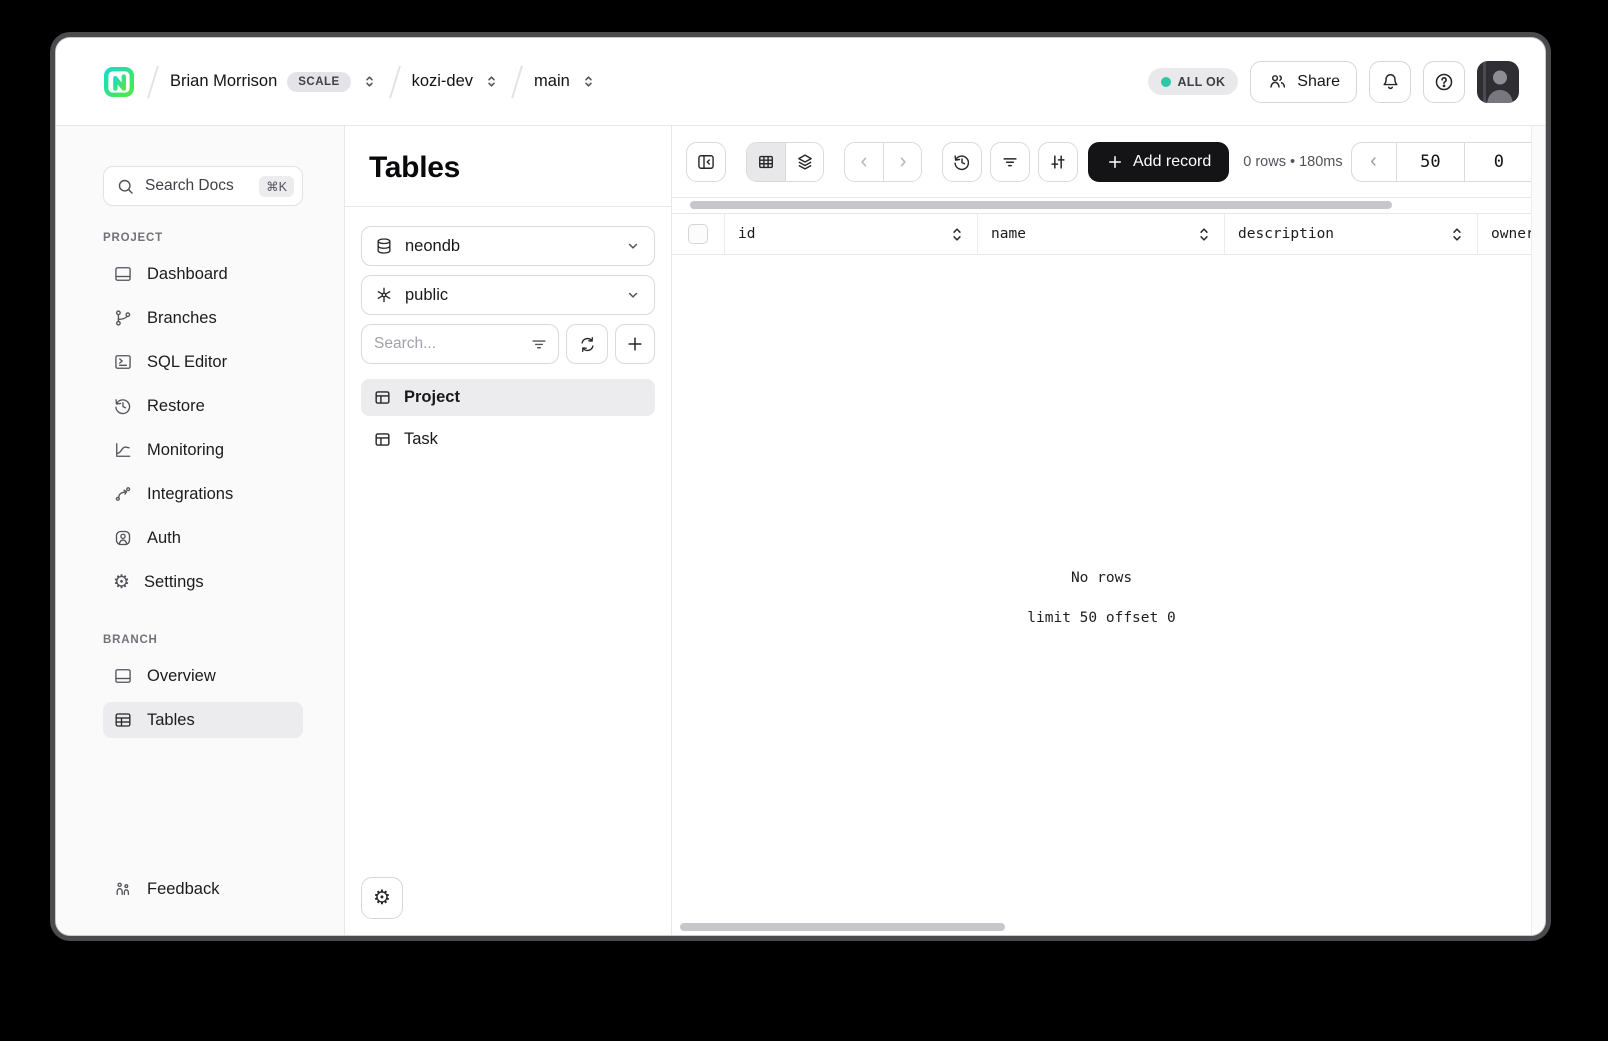 The height and width of the screenshot is (1041, 1608). I want to click on grid-header-row: id name description owner, so click(1101, 234).